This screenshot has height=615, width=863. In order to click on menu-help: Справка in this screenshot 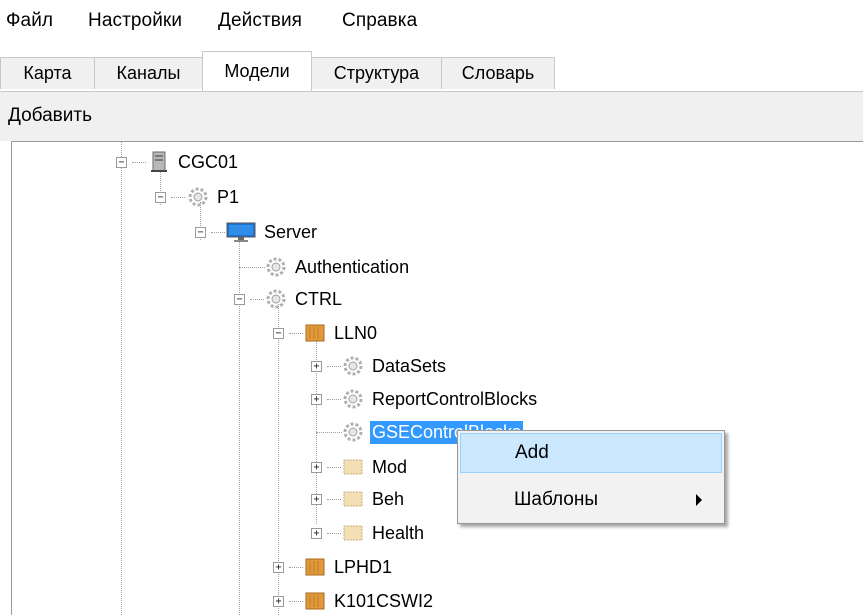, I will do `click(379, 21)`.